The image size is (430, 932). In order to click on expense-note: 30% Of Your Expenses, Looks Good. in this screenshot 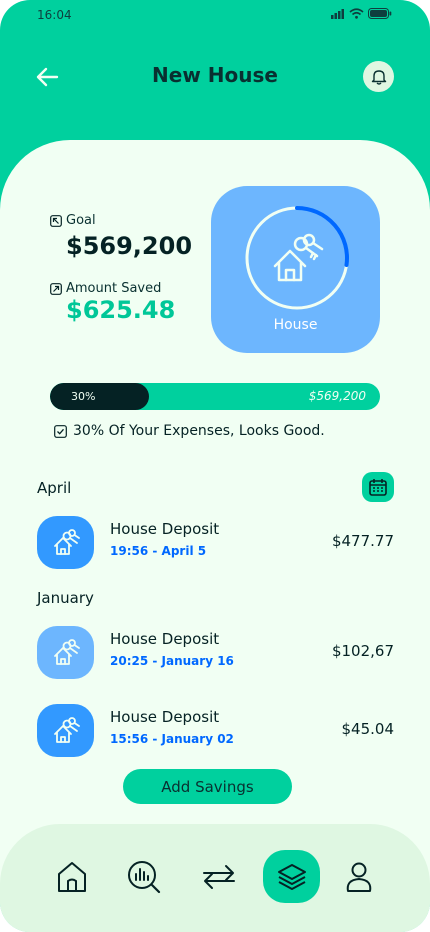, I will do `click(189, 431)`.